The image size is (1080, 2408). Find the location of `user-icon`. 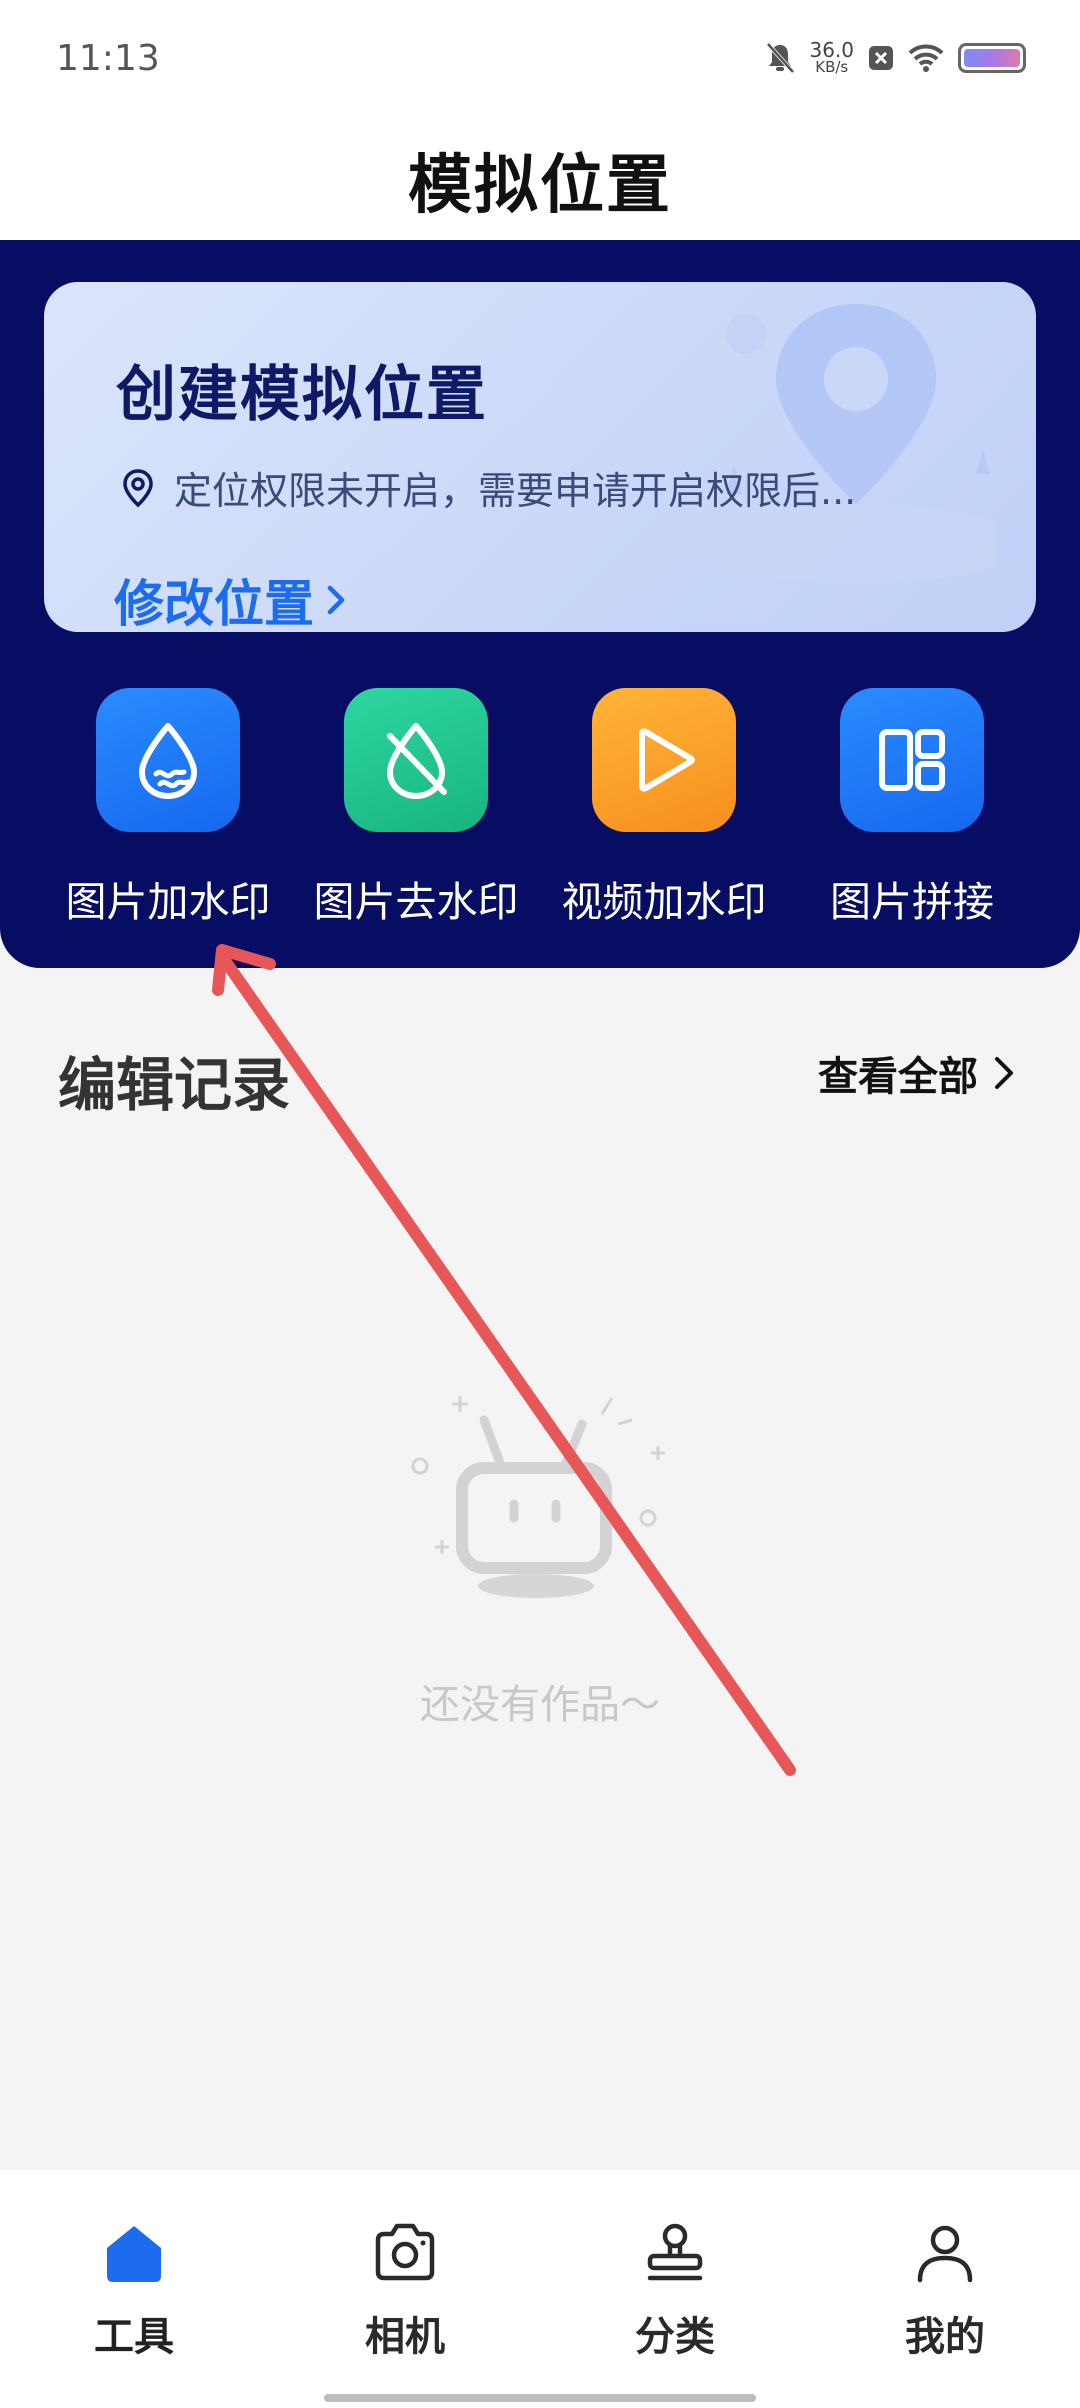

user-icon is located at coordinates (945, 2254).